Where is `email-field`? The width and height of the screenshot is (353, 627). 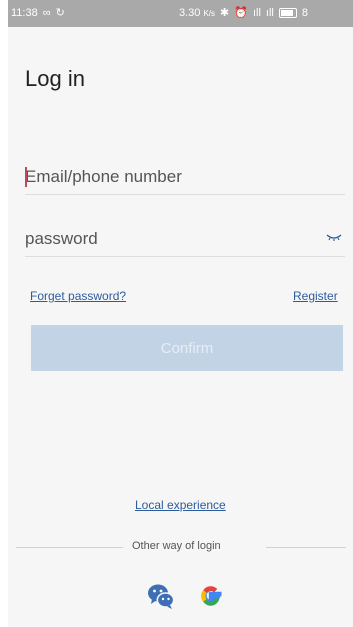 email-field is located at coordinates (185, 179).